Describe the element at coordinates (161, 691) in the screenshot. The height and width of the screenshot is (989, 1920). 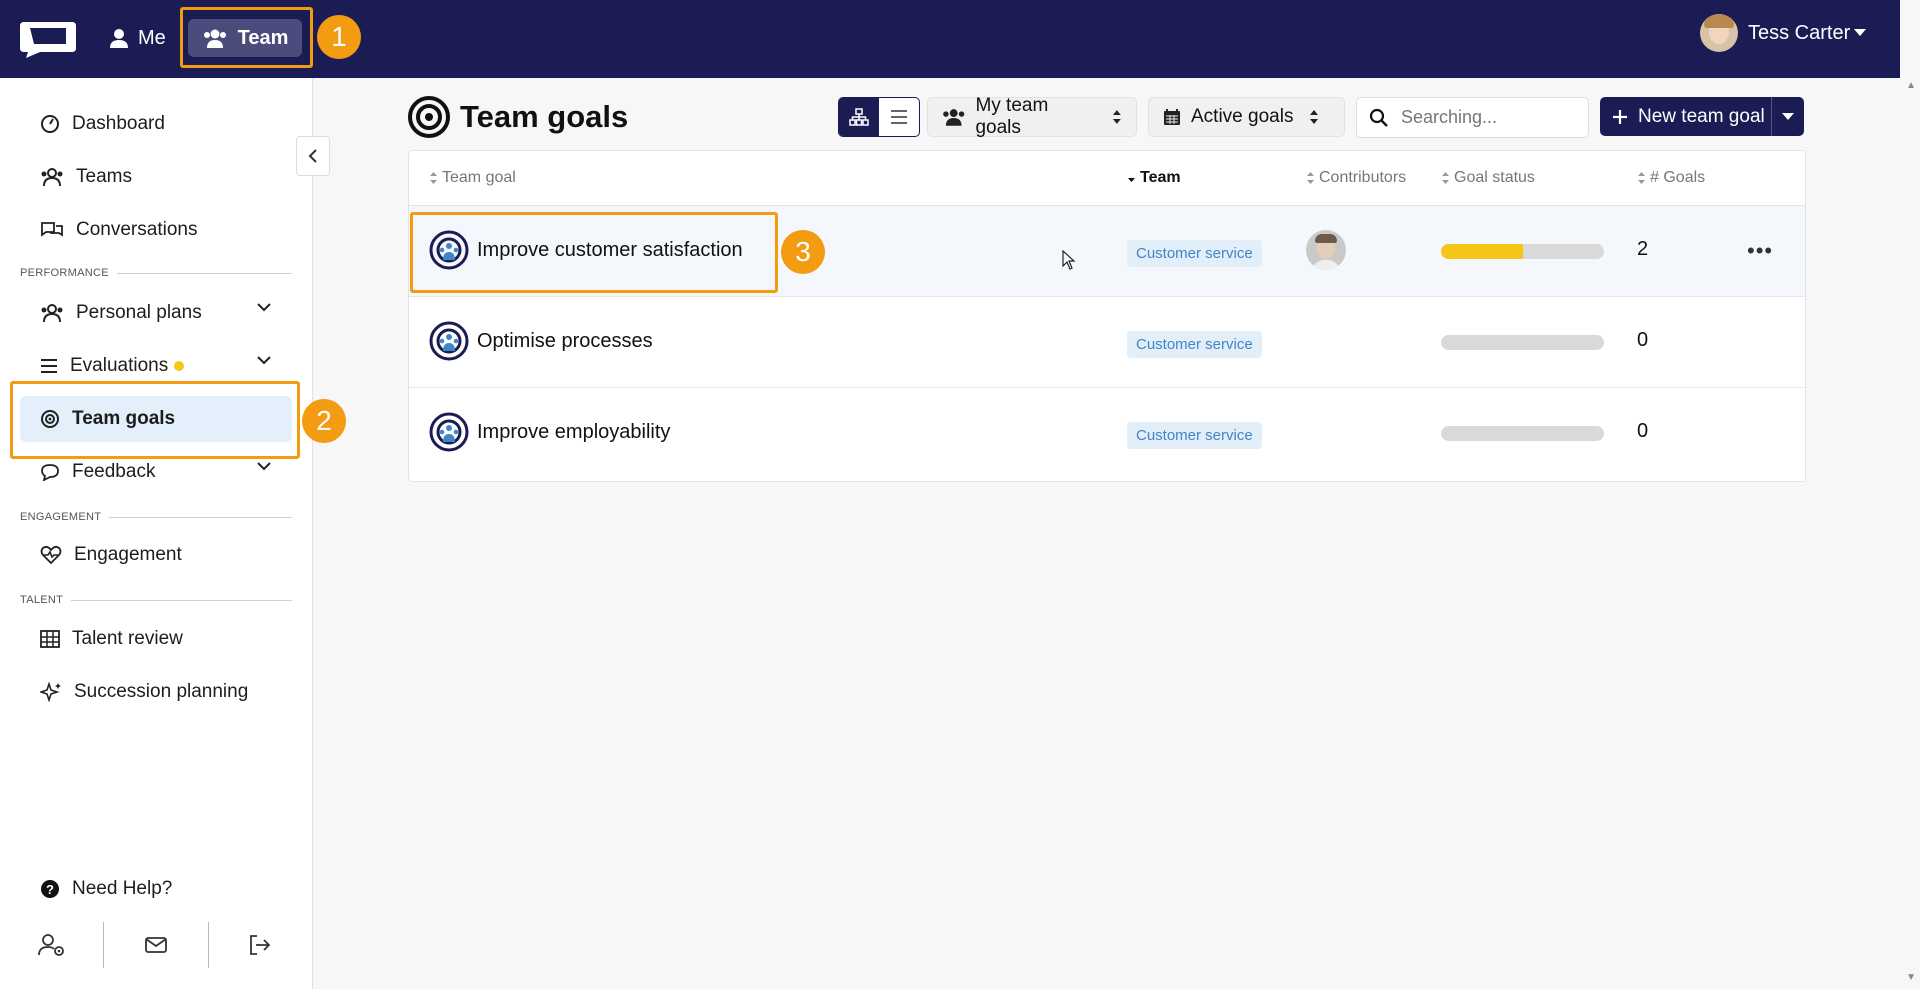
I see `sidebar-item-label: Succession planning` at that location.